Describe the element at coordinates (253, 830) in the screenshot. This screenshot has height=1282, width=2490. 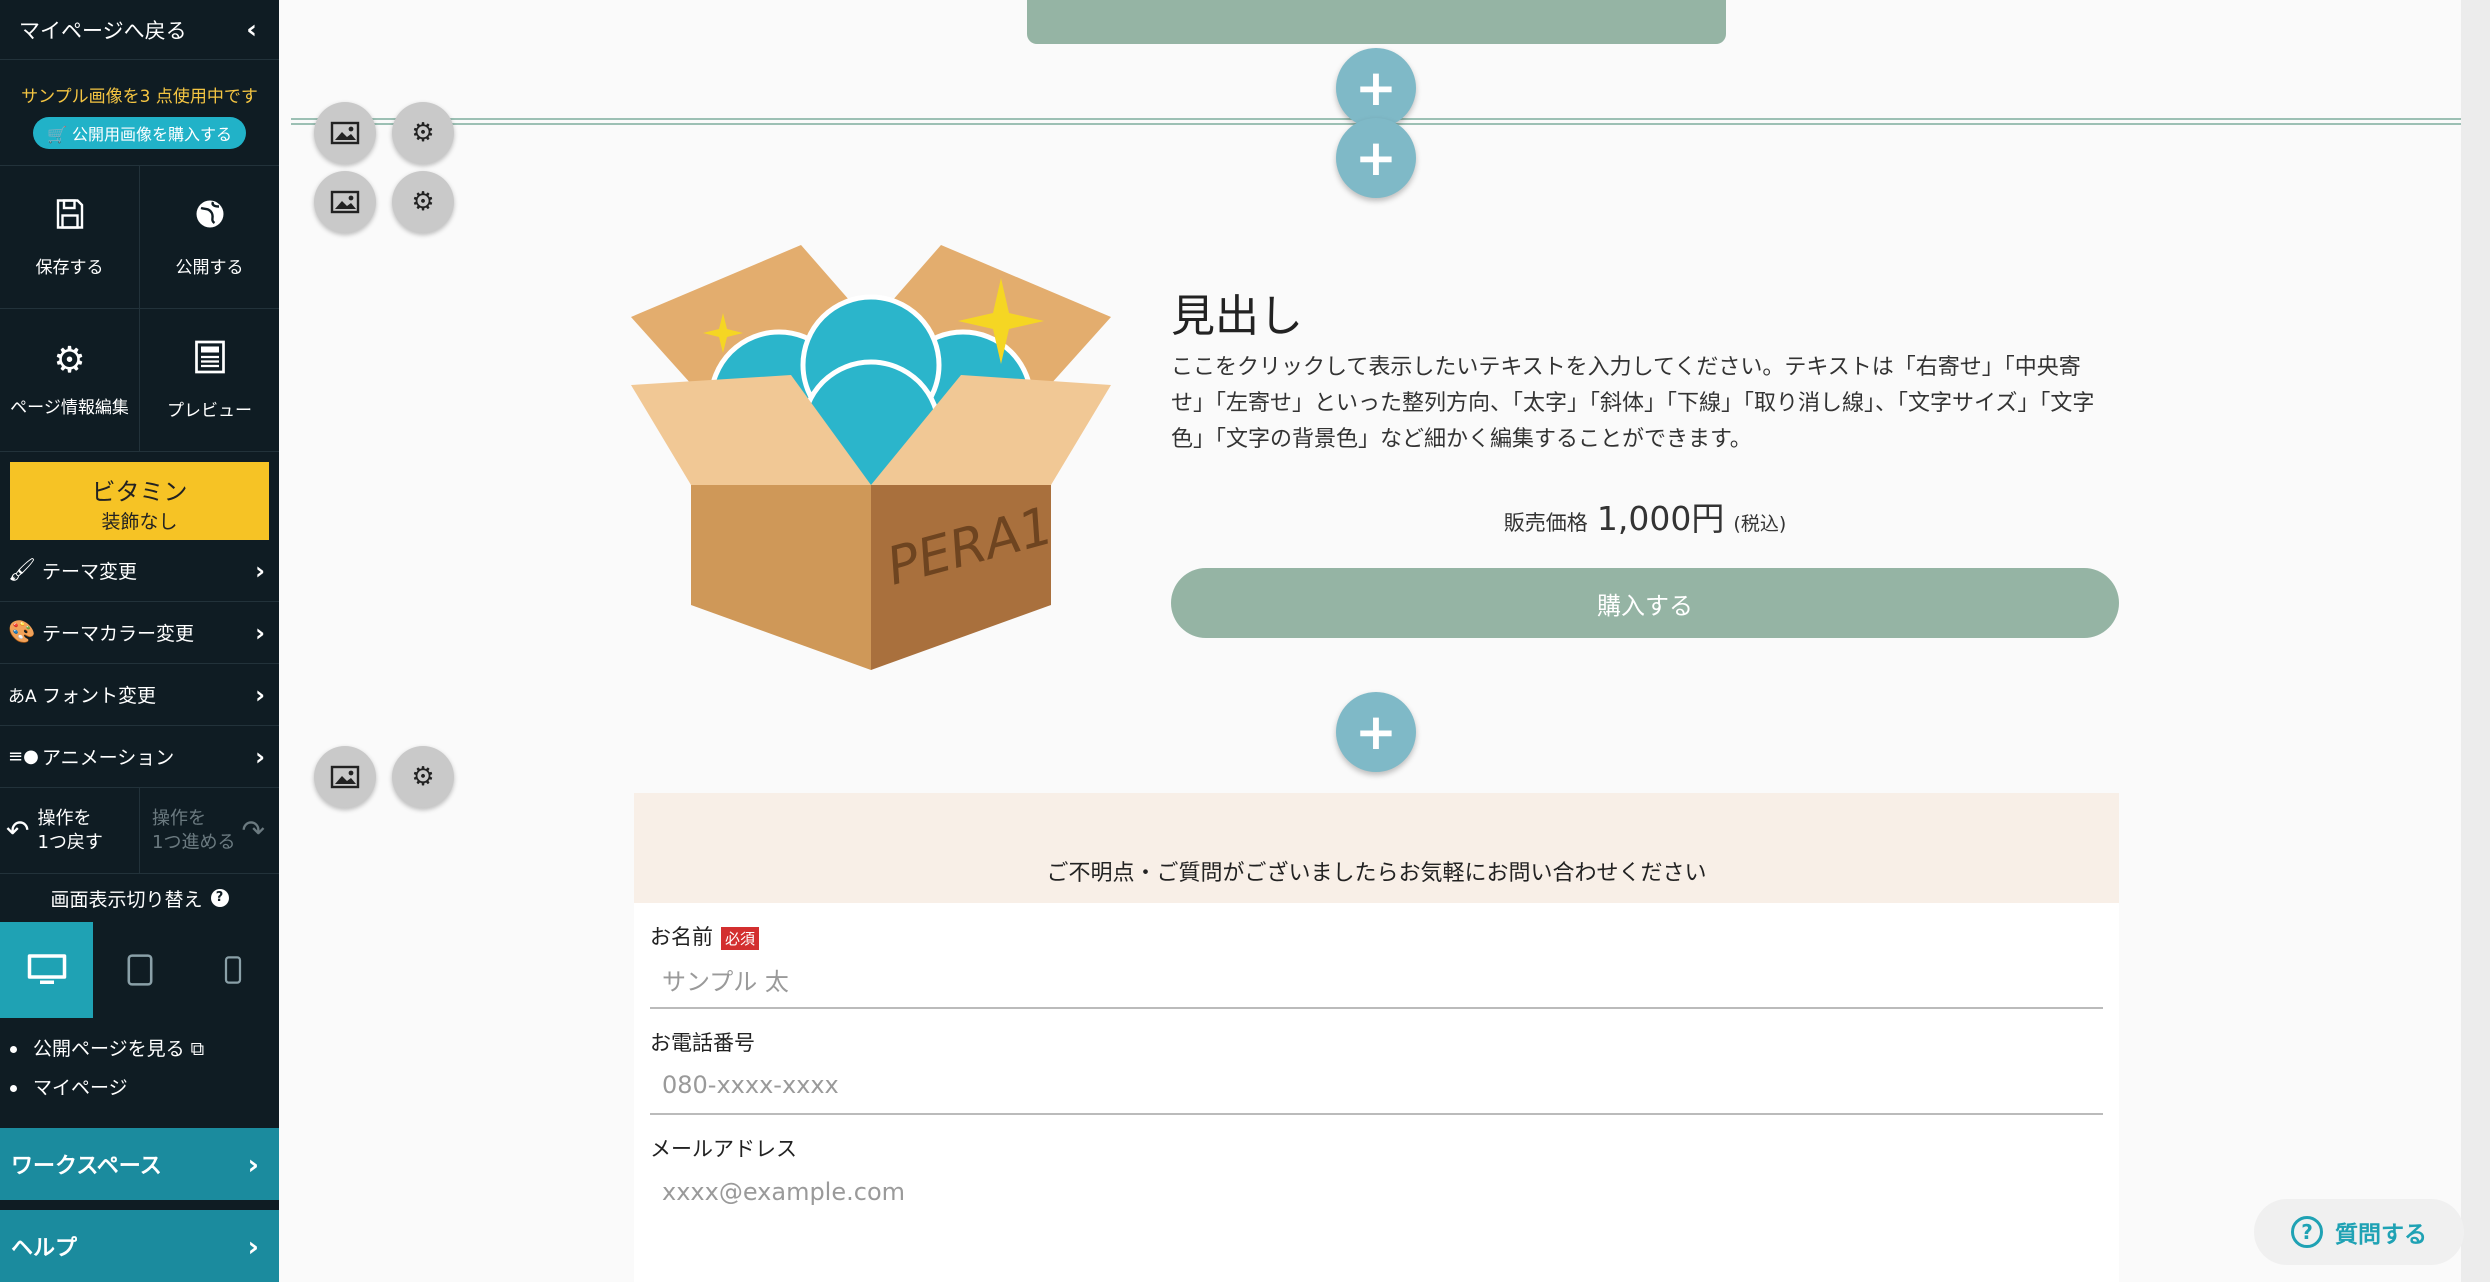
I see `redo-icon: ↷` at that location.